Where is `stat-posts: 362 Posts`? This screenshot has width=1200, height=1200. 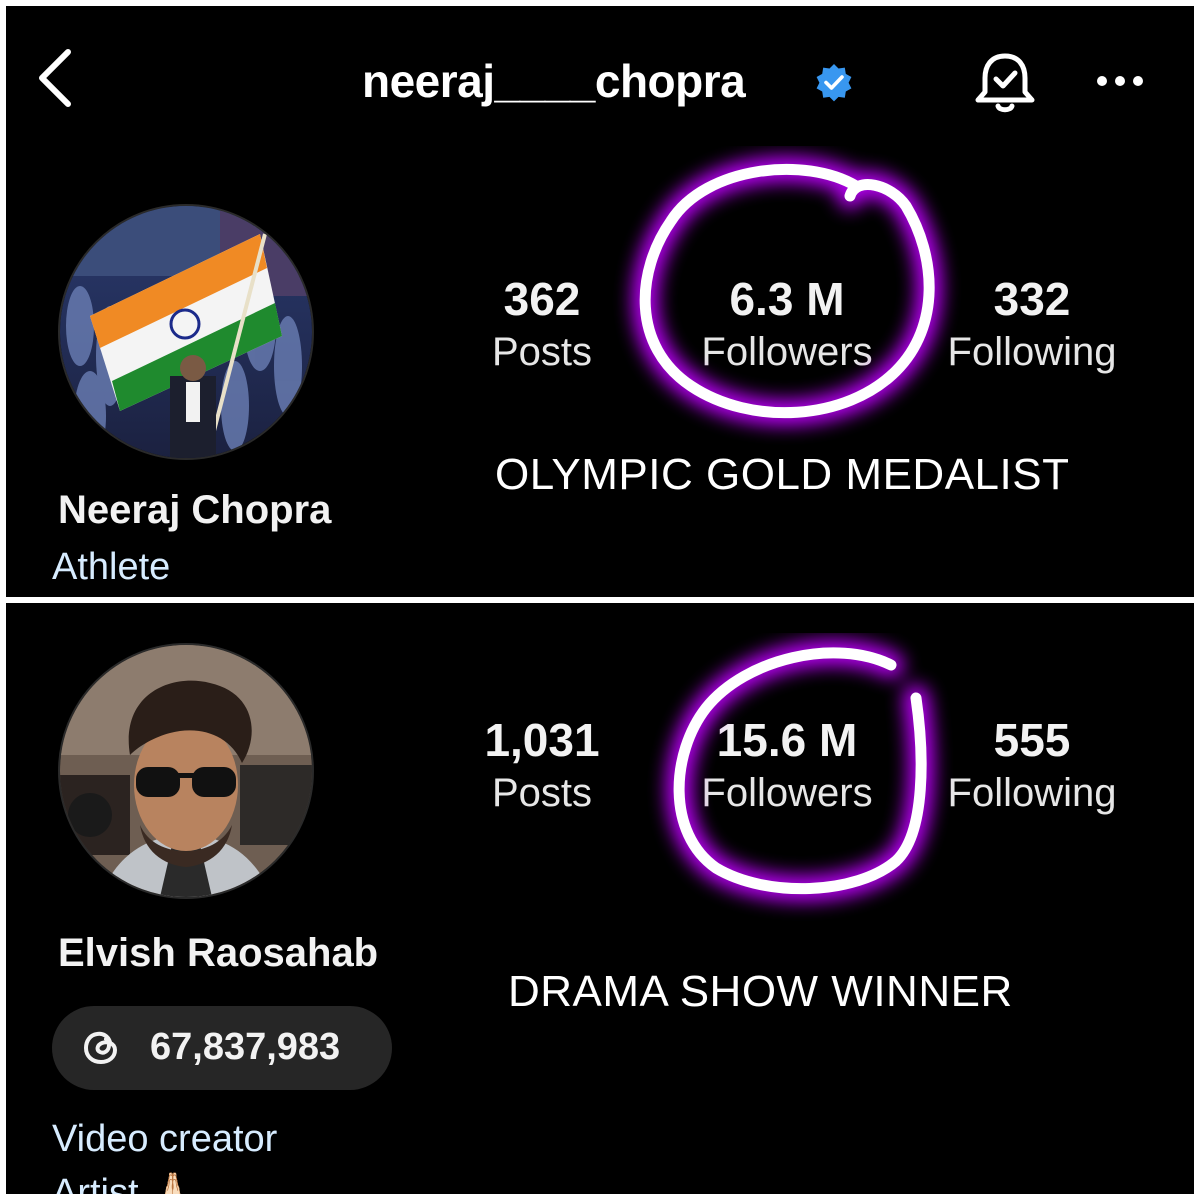 stat-posts: 362 Posts is located at coordinates (542, 325).